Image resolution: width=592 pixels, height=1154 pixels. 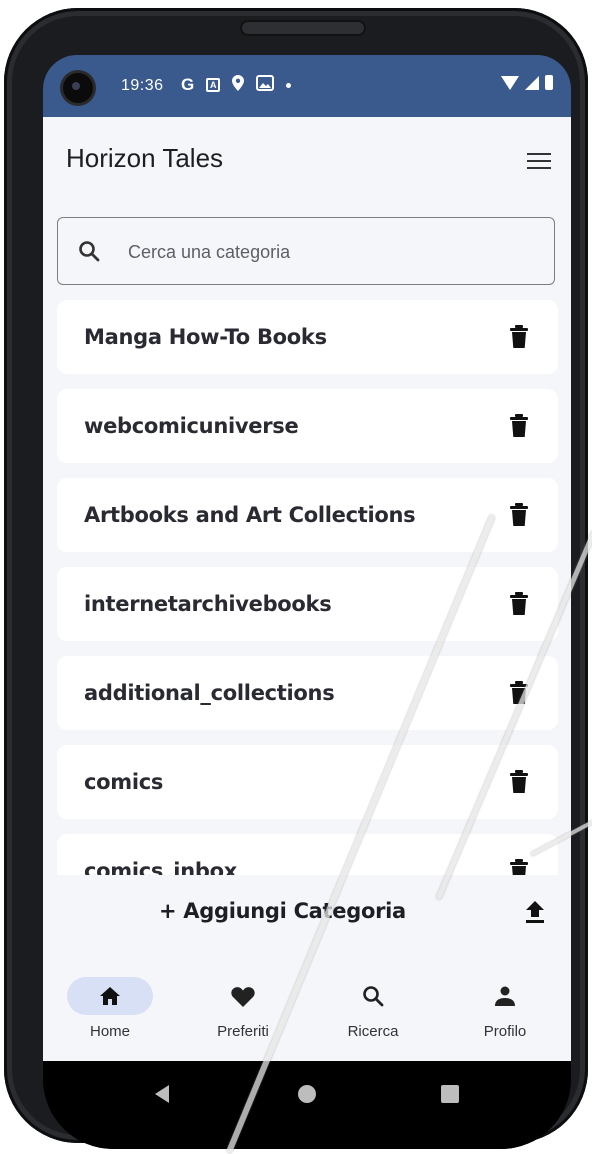 What do you see at coordinates (208, 604) in the screenshot?
I see `category-label: internetarchivebooks` at bounding box center [208, 604].